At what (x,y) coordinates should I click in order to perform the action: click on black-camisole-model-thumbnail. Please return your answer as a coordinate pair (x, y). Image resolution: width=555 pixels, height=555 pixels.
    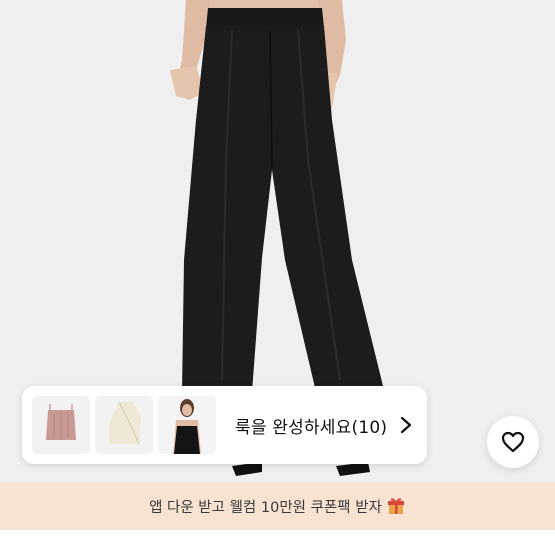
    Looking at the image, I should click on (187, 425).